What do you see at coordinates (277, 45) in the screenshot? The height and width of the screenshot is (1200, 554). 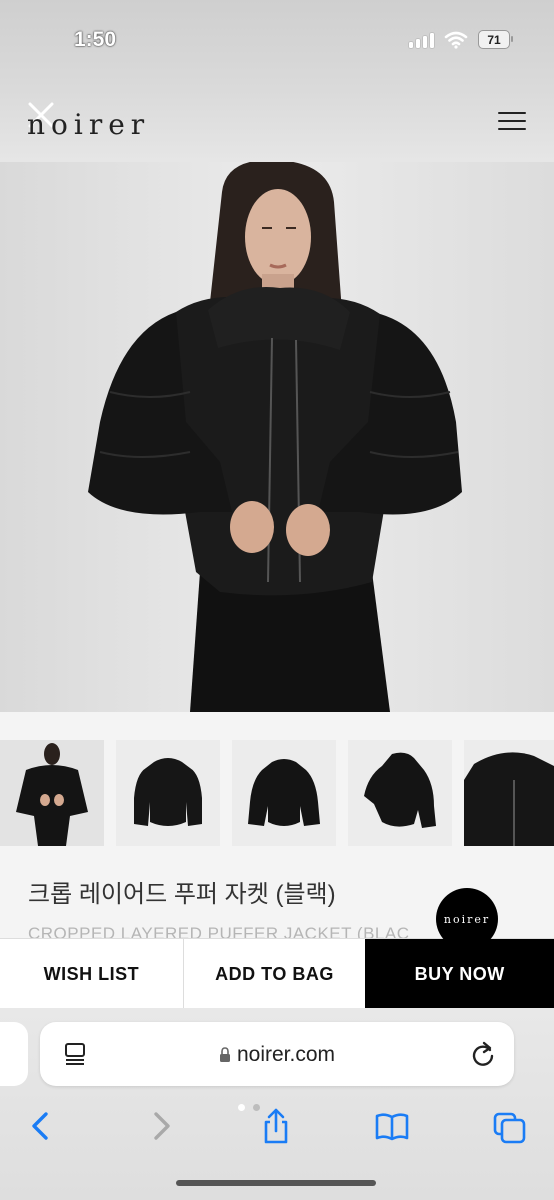 I see `status-bar: 1:50 71` at bounding box center [277, 45].